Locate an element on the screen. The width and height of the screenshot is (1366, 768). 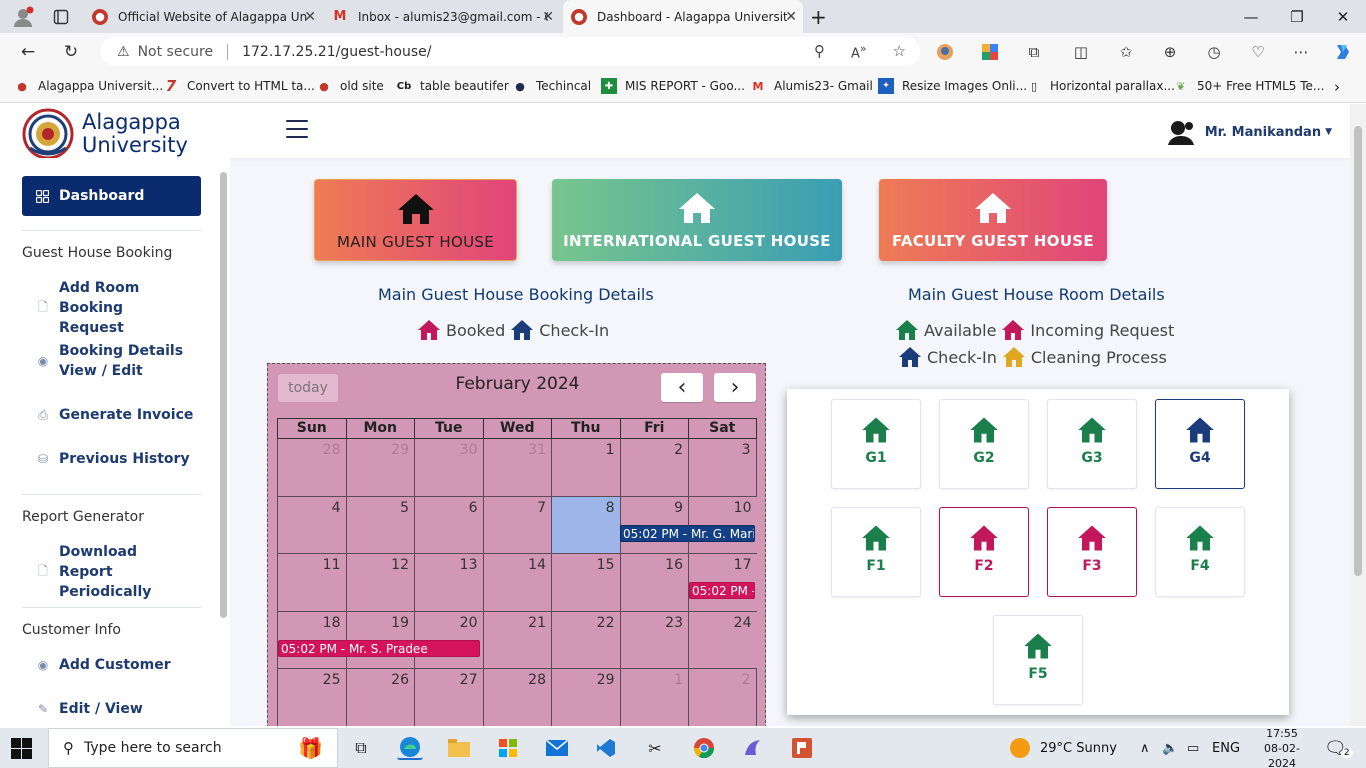
calendar-day: 21 is located at coordinates (516, 640).